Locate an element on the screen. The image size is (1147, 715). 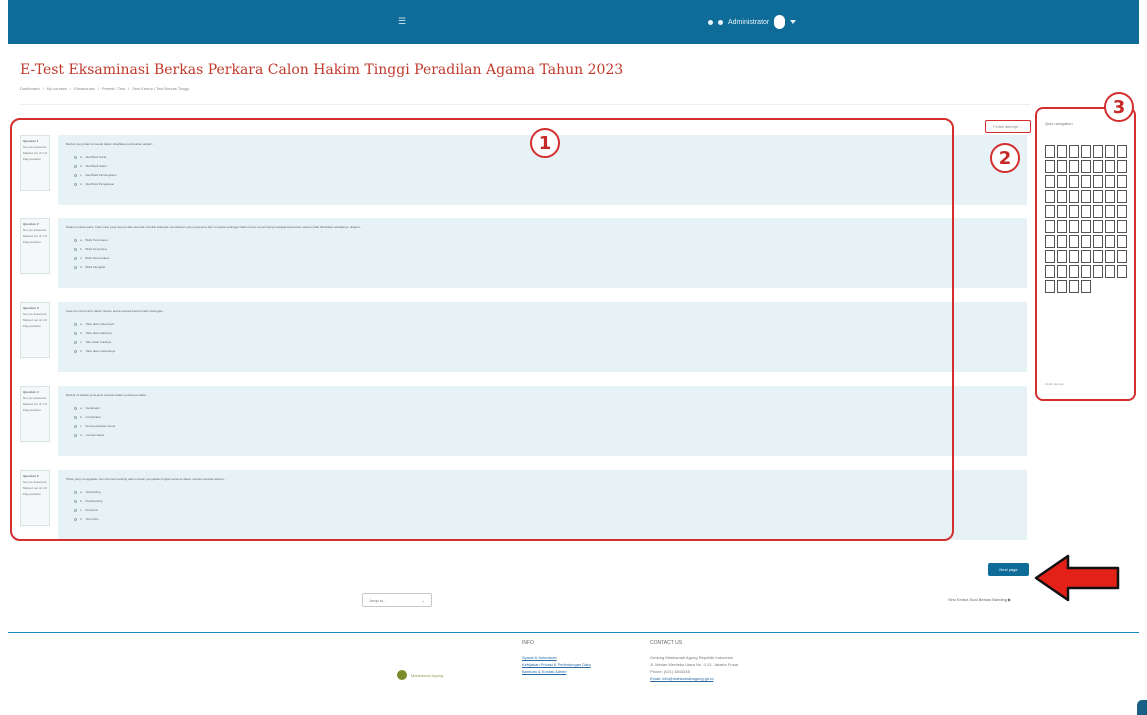
footer-divider is located at coordinates (573, 632).